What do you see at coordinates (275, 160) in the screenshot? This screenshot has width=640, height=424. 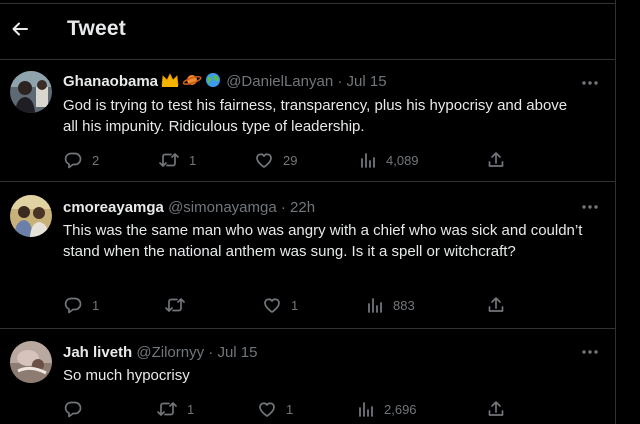 I see `like-button: 29` at bounding box center [275, 160].